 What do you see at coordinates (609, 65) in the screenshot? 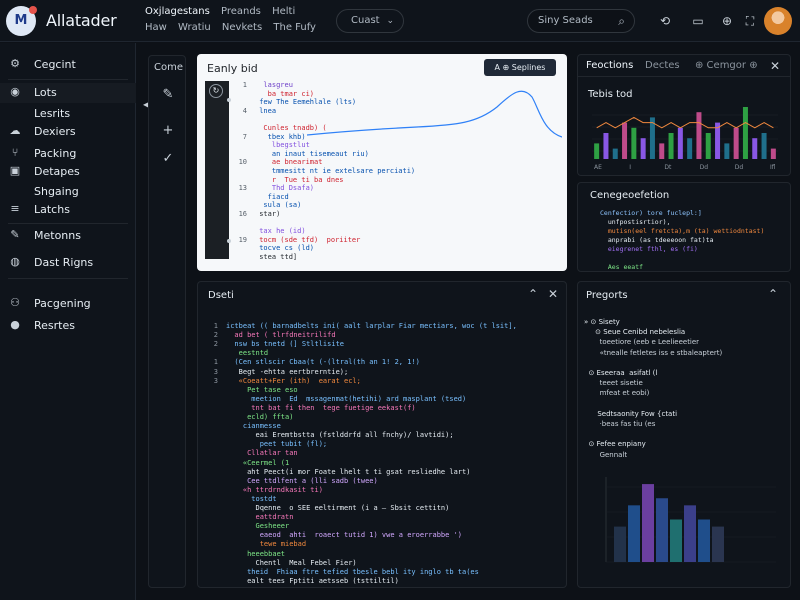
I see `tab-functions: Feoctions` at bounding box center [609, 65].